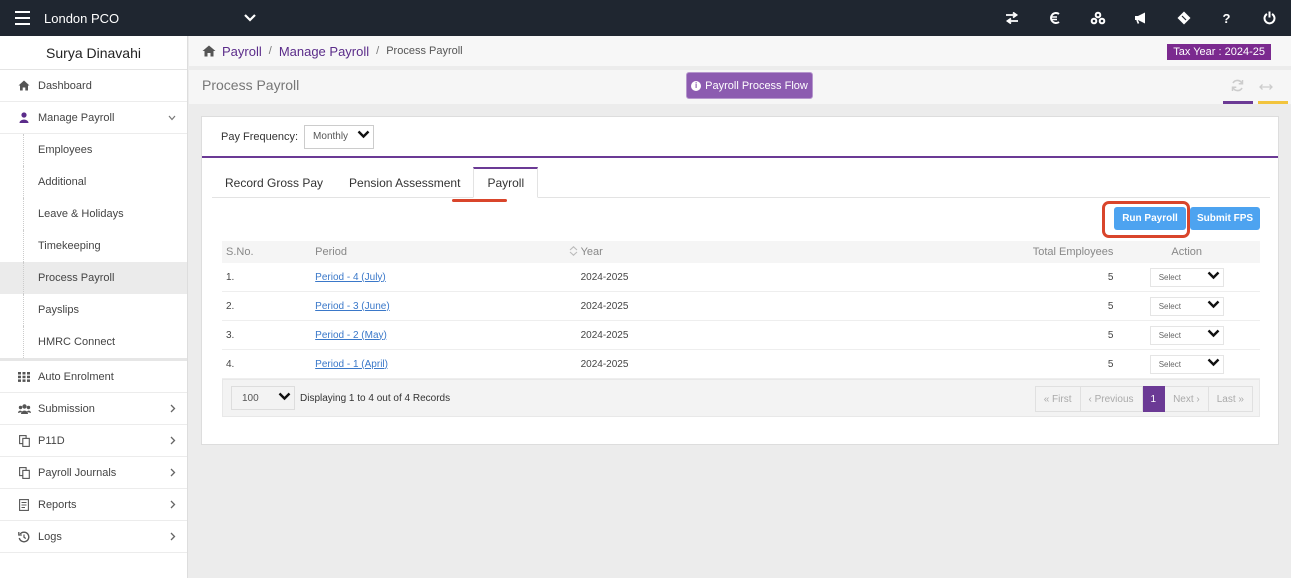 The width and height of the screenshot is (1291, 578). What do you see at coordinates (230, 364) in the screenshot?
I see `row-sno: 4.` at bounding box center [230, 364].